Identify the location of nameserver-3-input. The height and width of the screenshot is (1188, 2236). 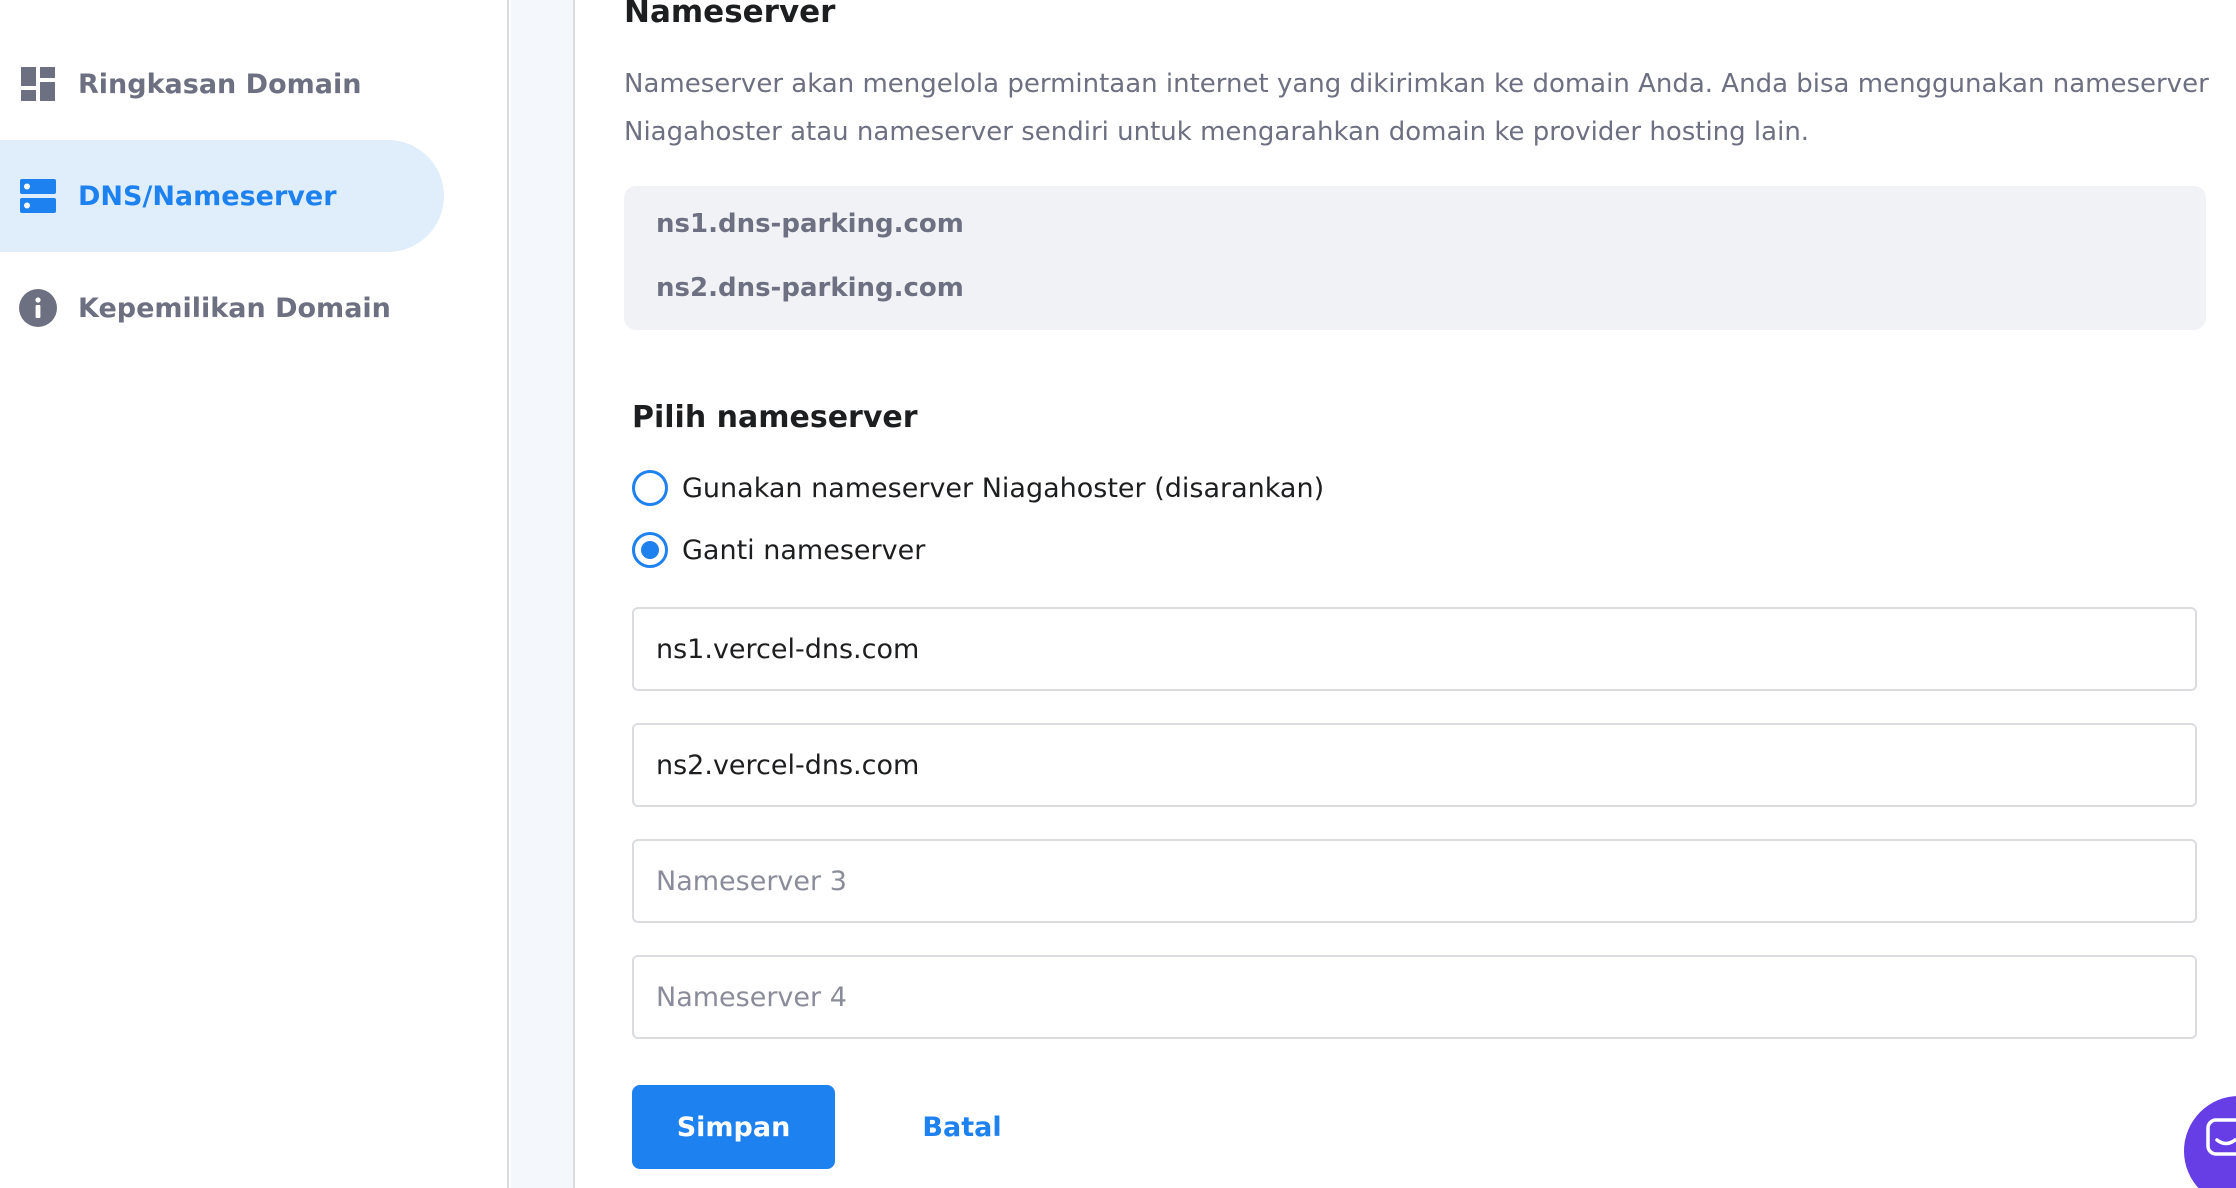
(1414, 881).